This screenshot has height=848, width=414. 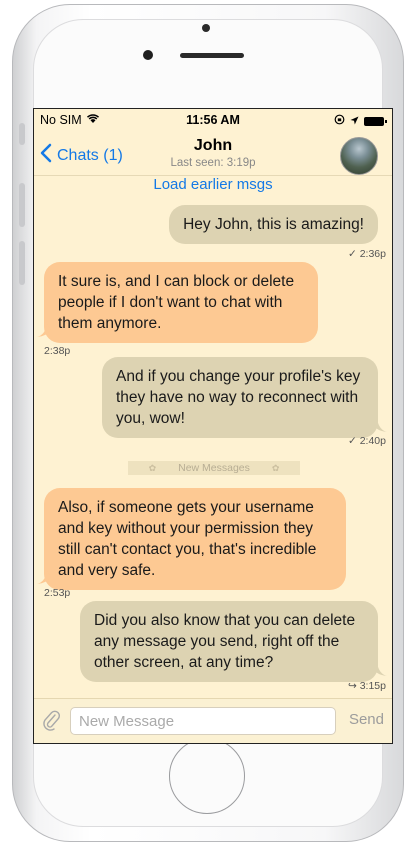 I want to click on contact-avatar, so click(x=359, y=156).